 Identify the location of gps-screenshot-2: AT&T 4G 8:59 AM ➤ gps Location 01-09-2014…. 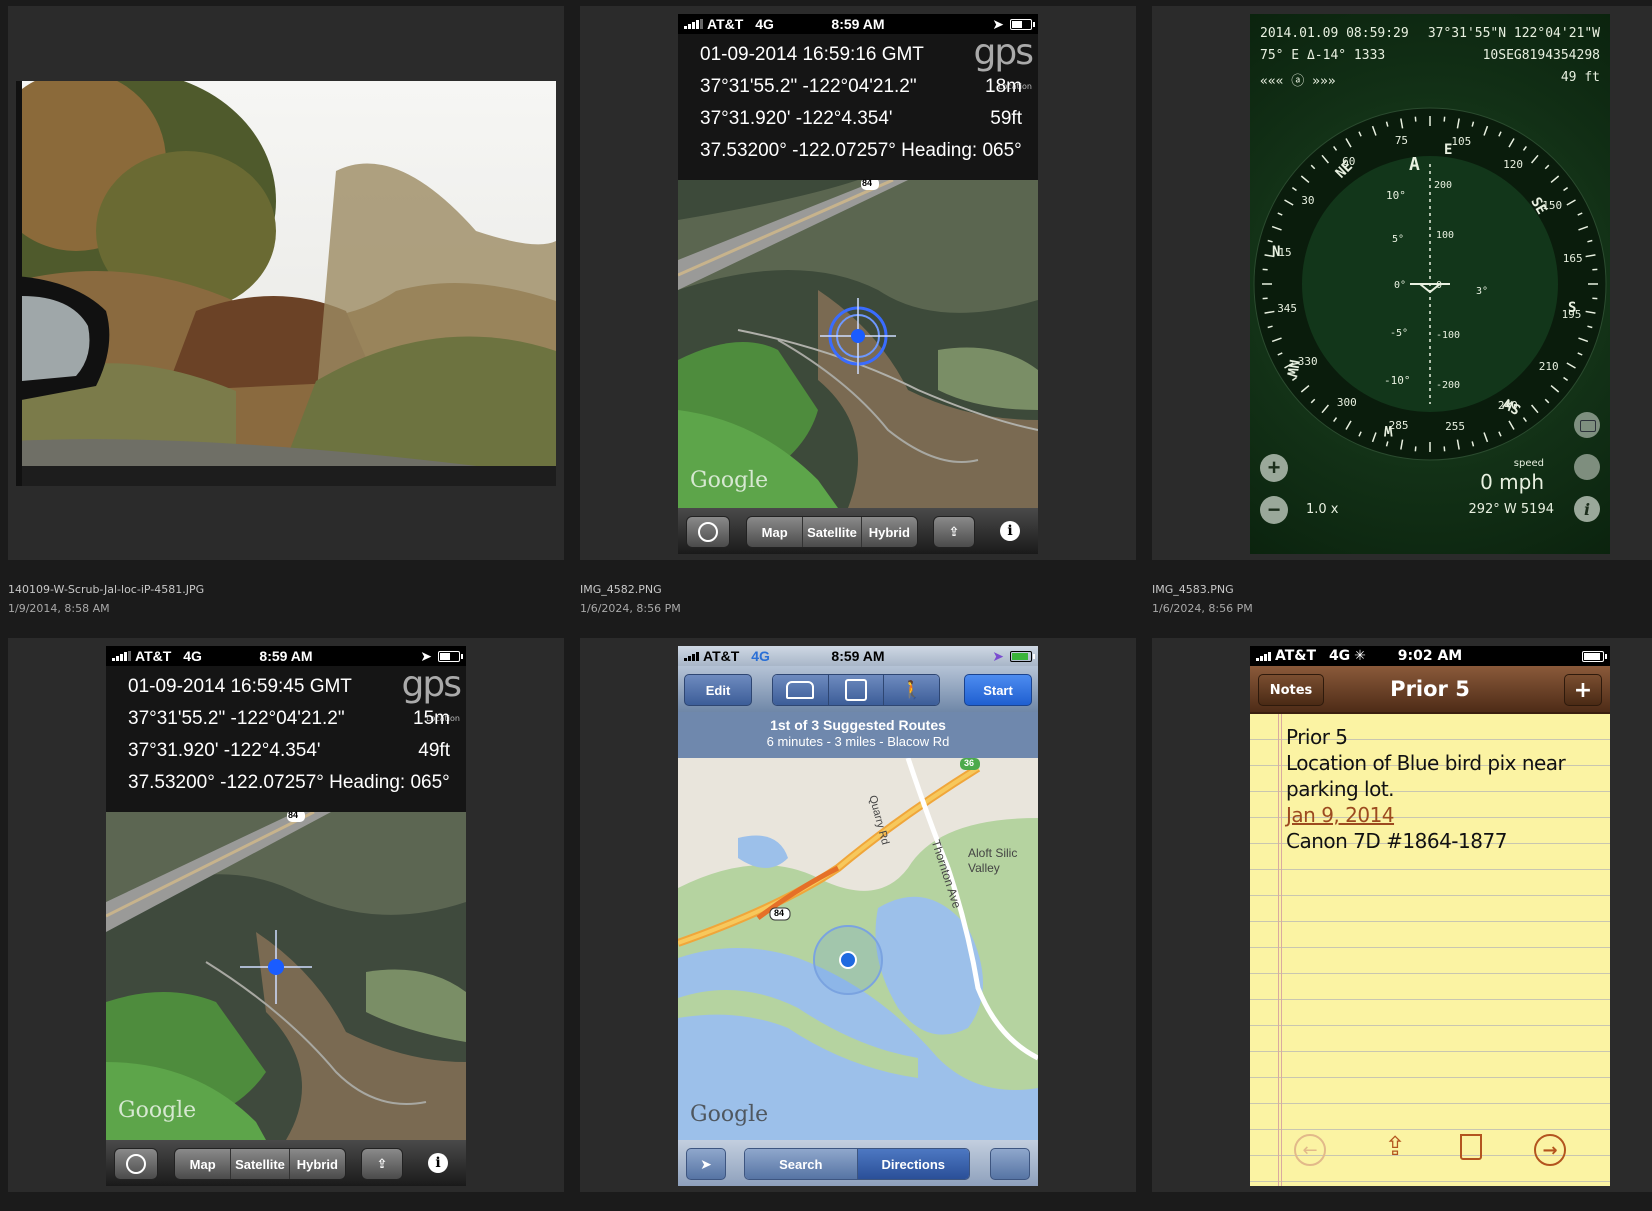
(286, 916).